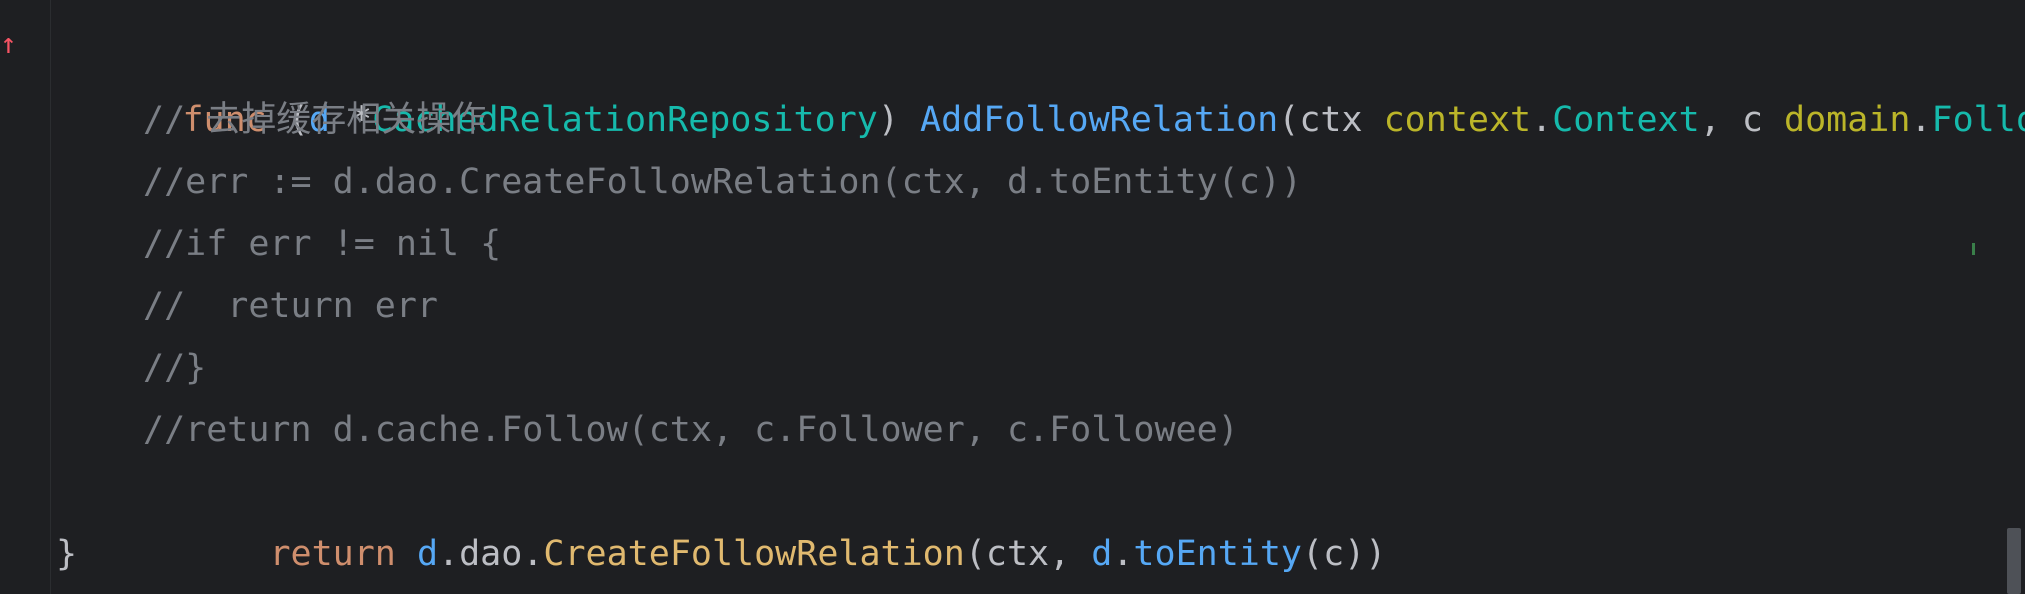 Image resolution: width=2025 pixels, height=594 pixels. I want to click on call-args: (c)), so click(1344, 554).